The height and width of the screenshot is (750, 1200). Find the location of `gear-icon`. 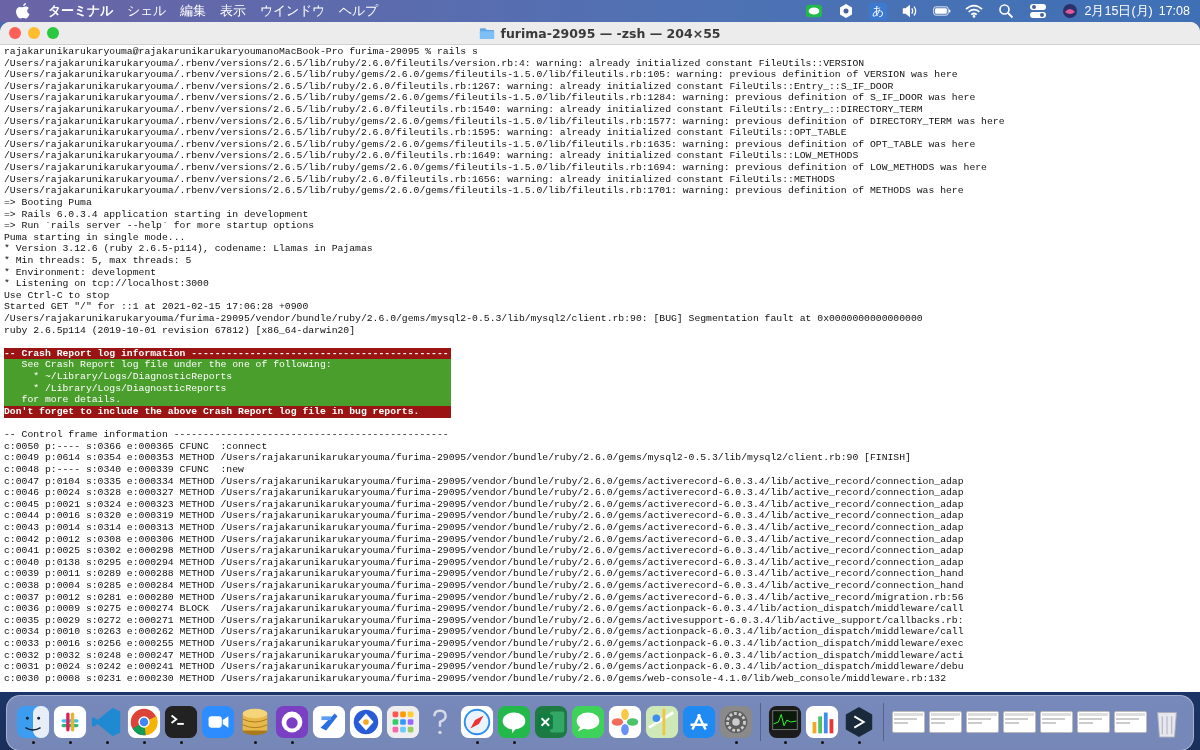

gear-icon is located at coordinates (736, 722).